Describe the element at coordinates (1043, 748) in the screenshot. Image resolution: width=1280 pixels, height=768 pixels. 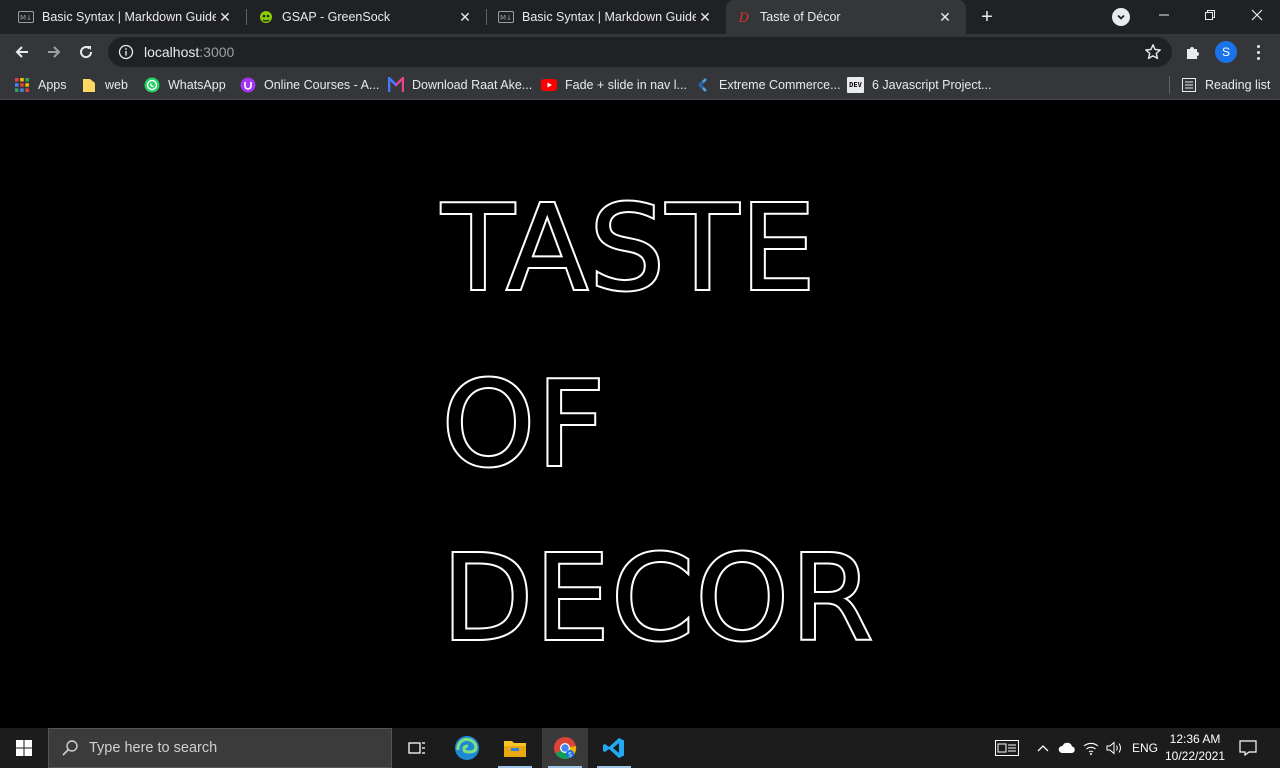
I see `chevron-up-icon` at that location.